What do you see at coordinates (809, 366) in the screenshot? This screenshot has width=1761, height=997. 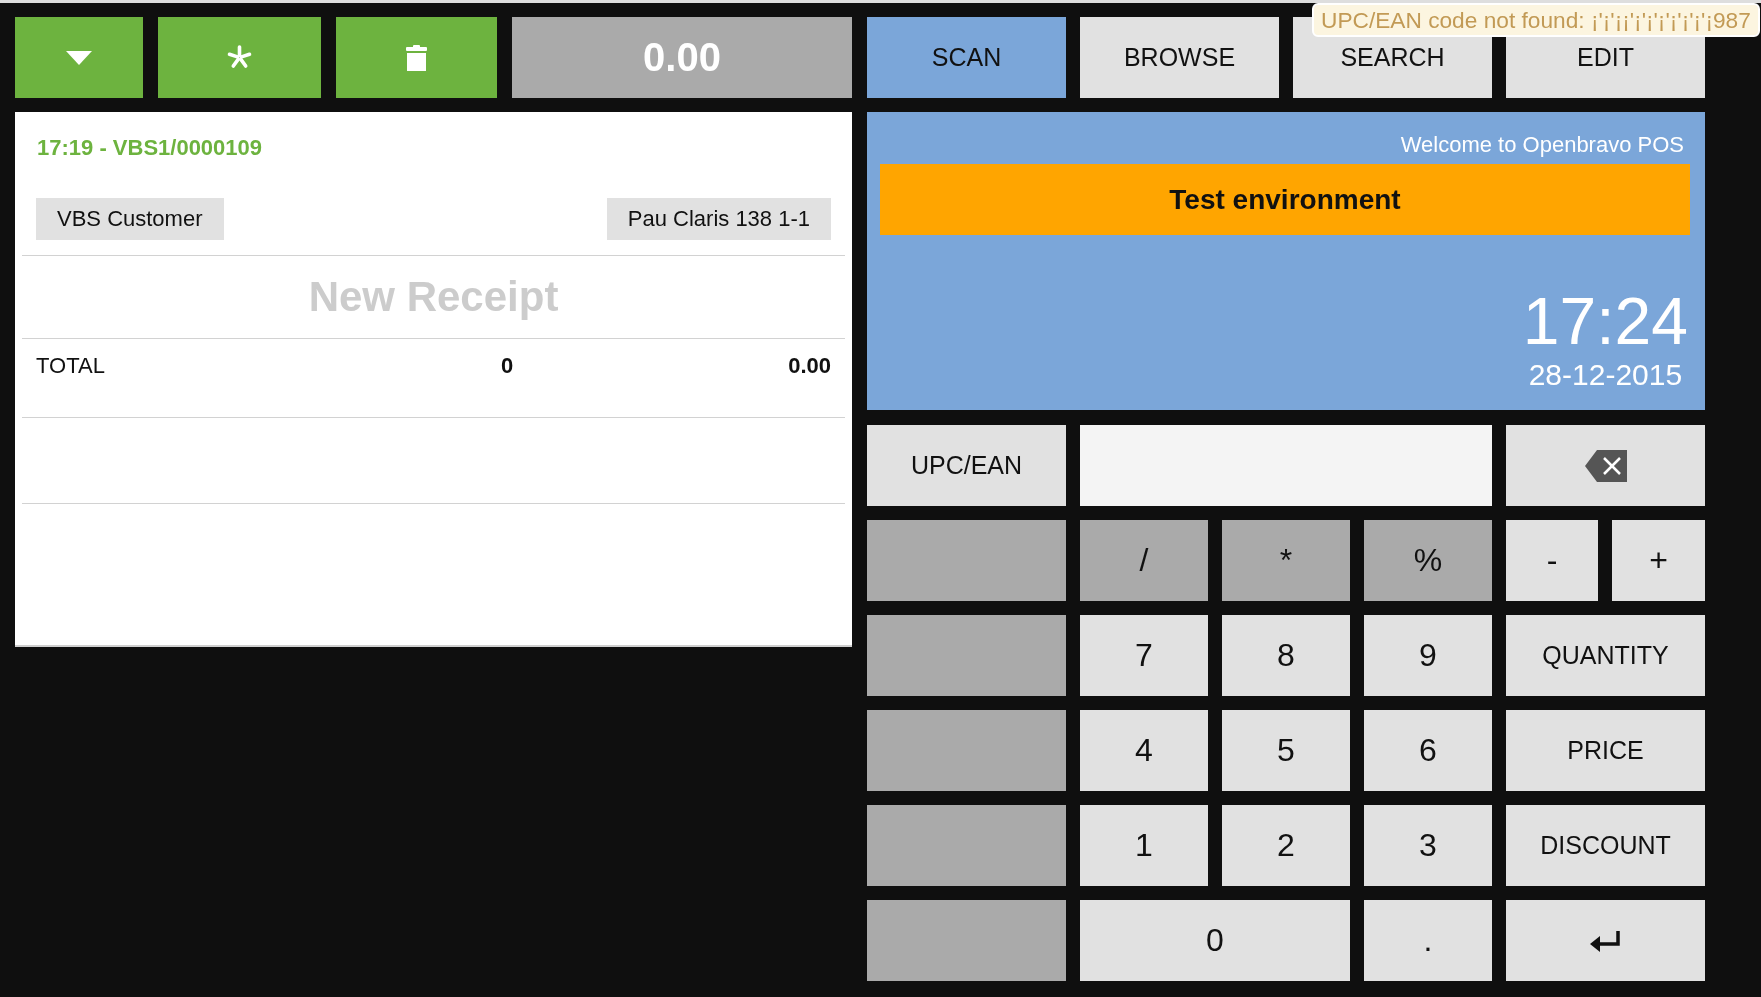 I see `total-amount: 0.00` at bounding box center [809, 366].